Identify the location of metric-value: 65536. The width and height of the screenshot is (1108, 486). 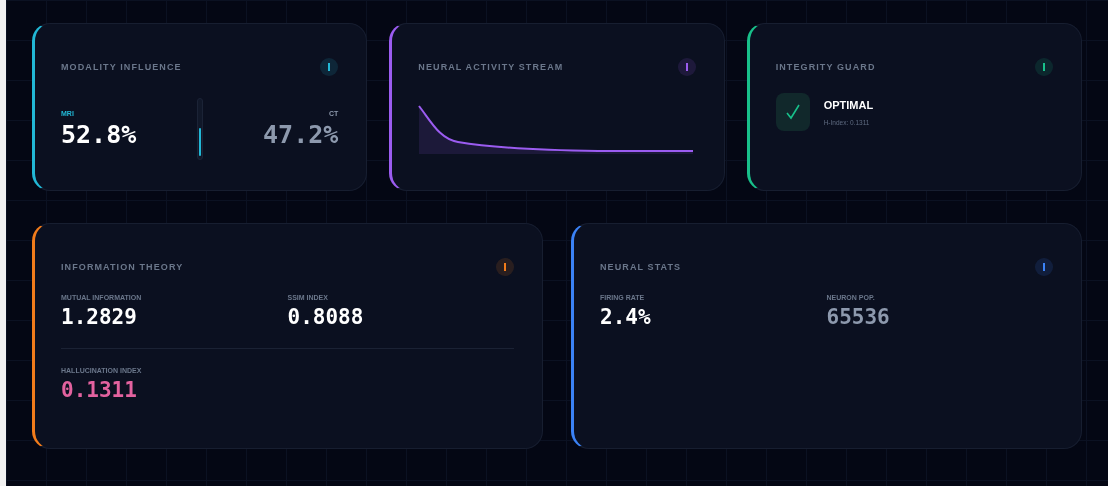
(858, 317).